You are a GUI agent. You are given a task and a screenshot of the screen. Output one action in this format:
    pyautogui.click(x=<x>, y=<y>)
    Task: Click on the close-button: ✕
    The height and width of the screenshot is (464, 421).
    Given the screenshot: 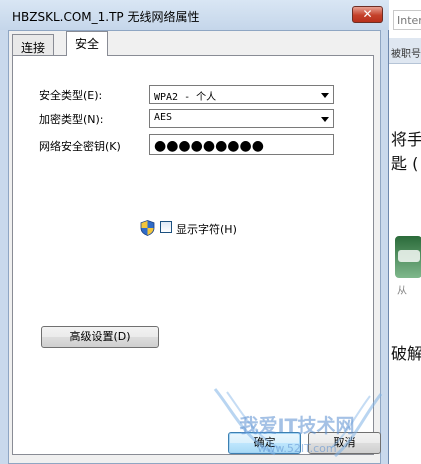 What is the action you would take?
    pyautogui.click(x=367, y=14)
    